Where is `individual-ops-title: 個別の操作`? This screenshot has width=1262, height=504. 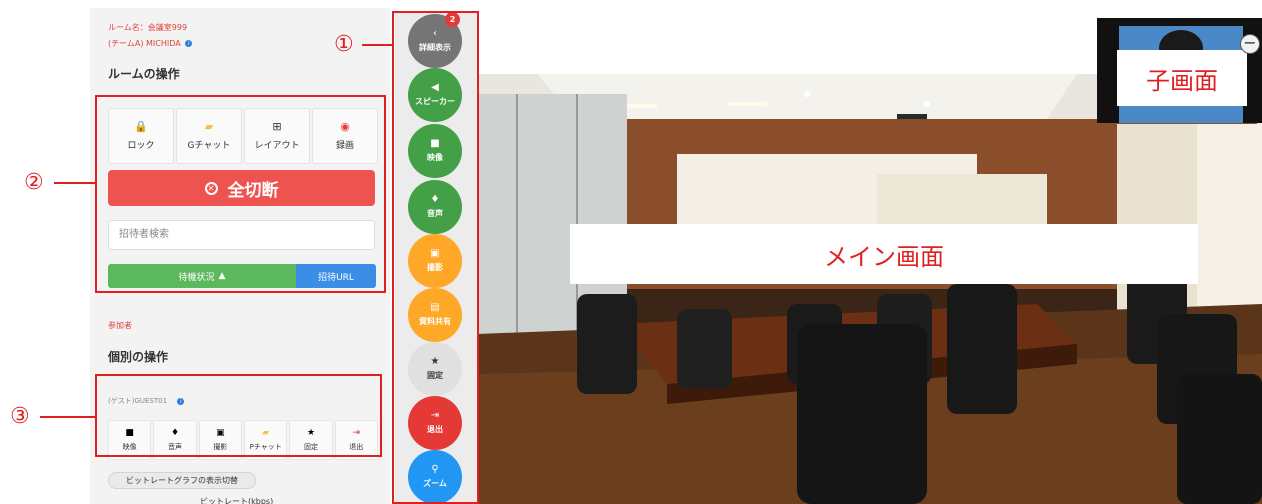 individual-ops-title: 個別の操作 is located at coordinates (138, 357).